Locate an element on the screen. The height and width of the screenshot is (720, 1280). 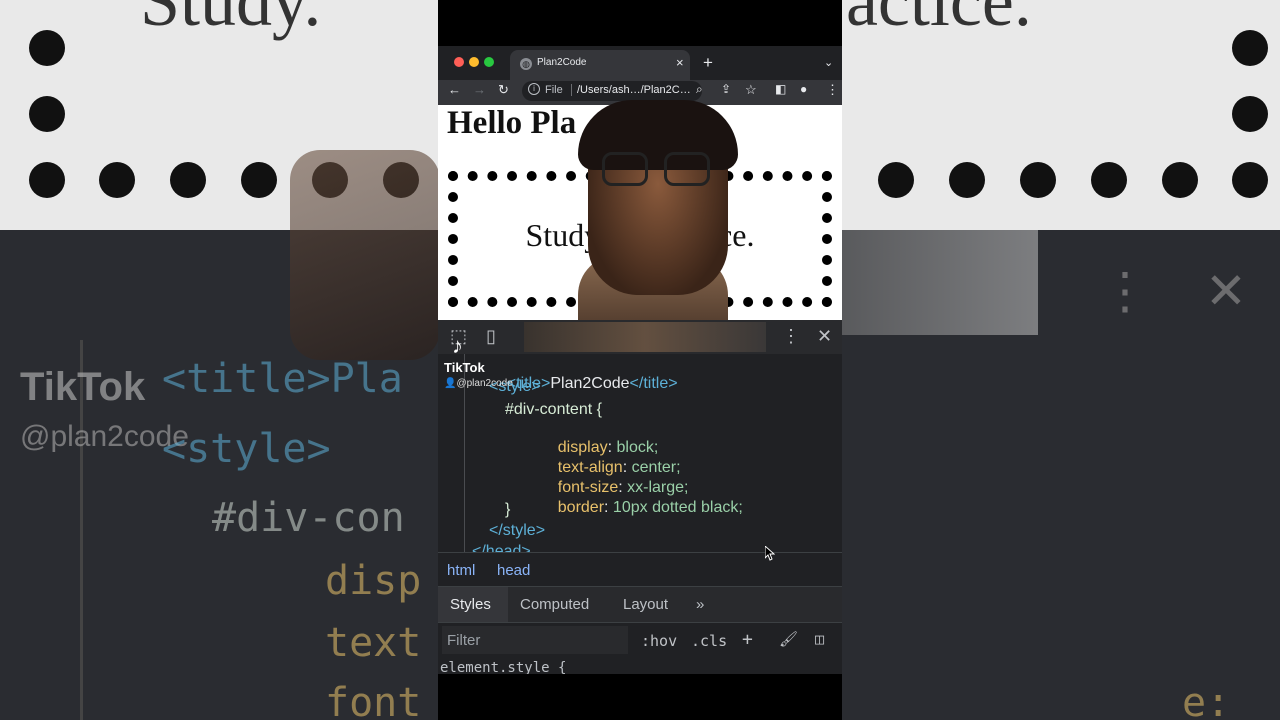
mouse-cursor-icon is located at coordinates (770, 553).